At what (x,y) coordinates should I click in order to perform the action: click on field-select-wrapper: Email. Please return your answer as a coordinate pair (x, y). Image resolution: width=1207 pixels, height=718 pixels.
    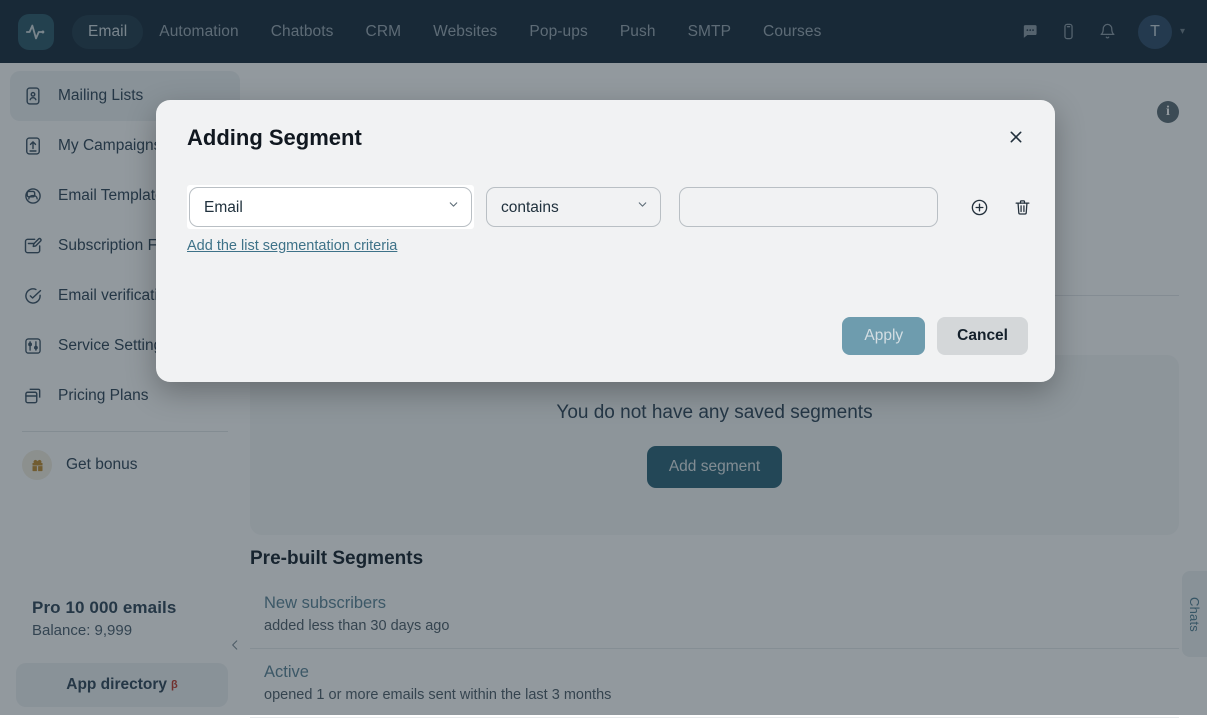
    Looking at the image, I should click on (330, 207).